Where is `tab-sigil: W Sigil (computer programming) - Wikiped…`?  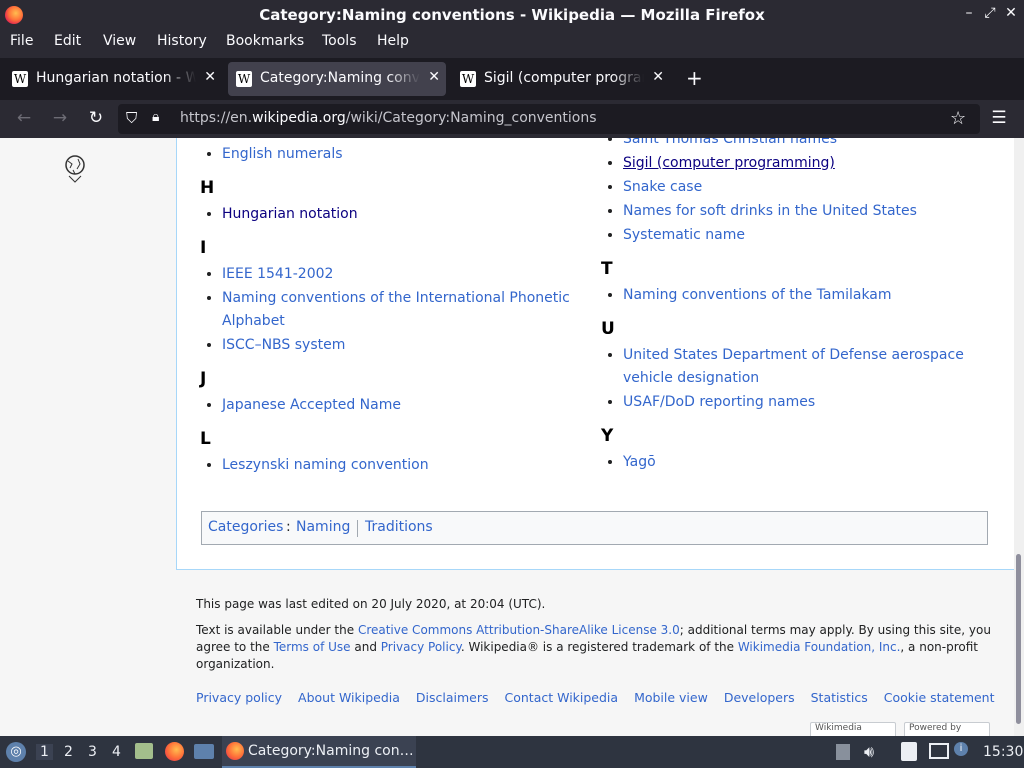 tab-sigil: W Sigil (computer programming) - Wikiped… is located at coordinates (561, 79).